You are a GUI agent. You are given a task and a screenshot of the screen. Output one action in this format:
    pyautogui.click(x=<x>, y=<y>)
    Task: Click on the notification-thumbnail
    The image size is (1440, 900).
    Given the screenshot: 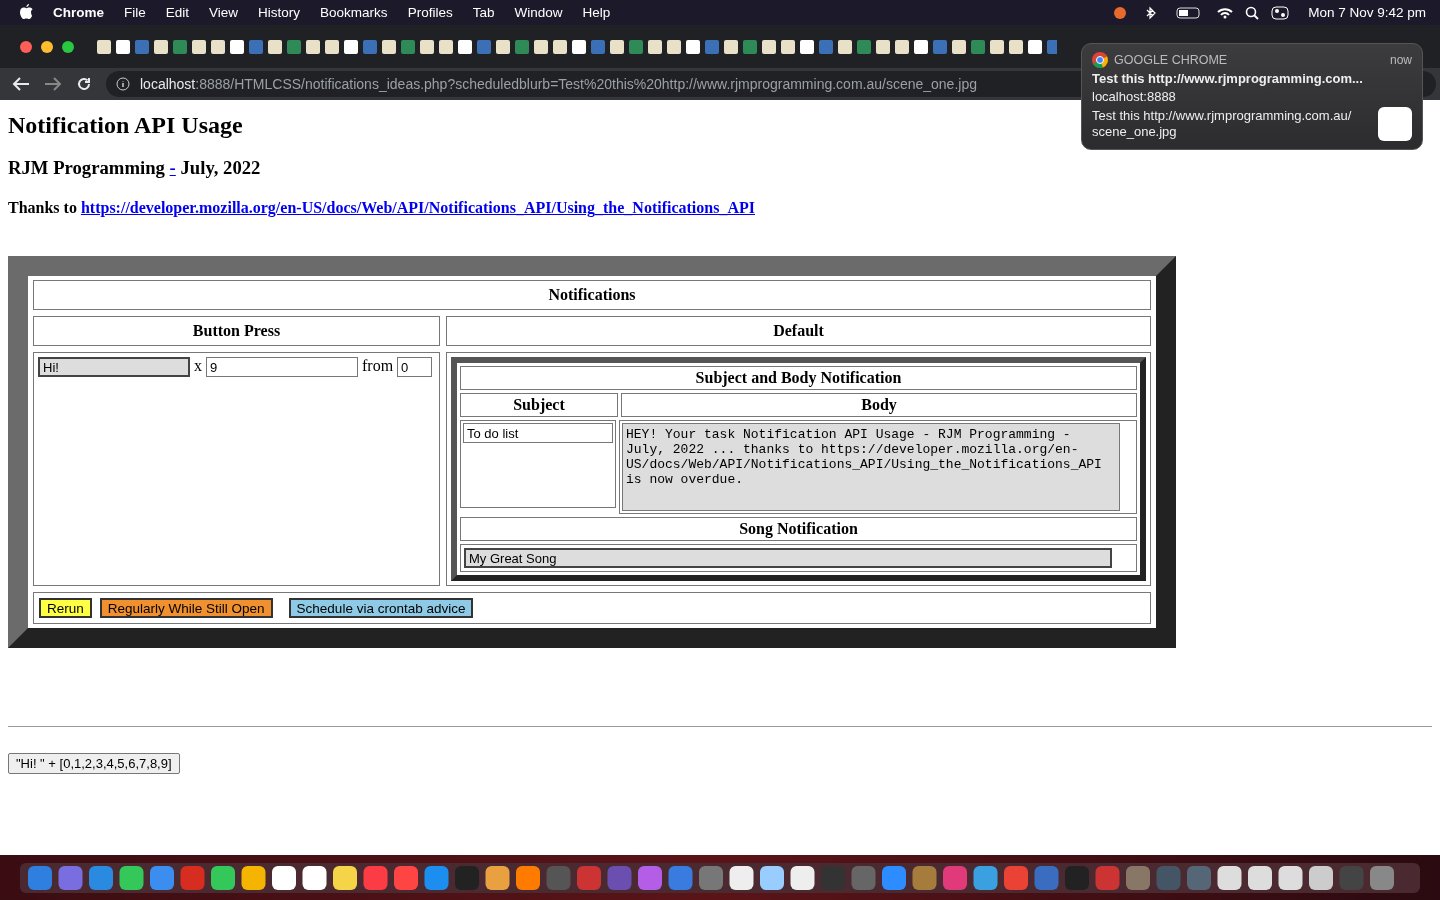 What is the action you would take?
    pyautogui.click(x=1395, y=124)
    